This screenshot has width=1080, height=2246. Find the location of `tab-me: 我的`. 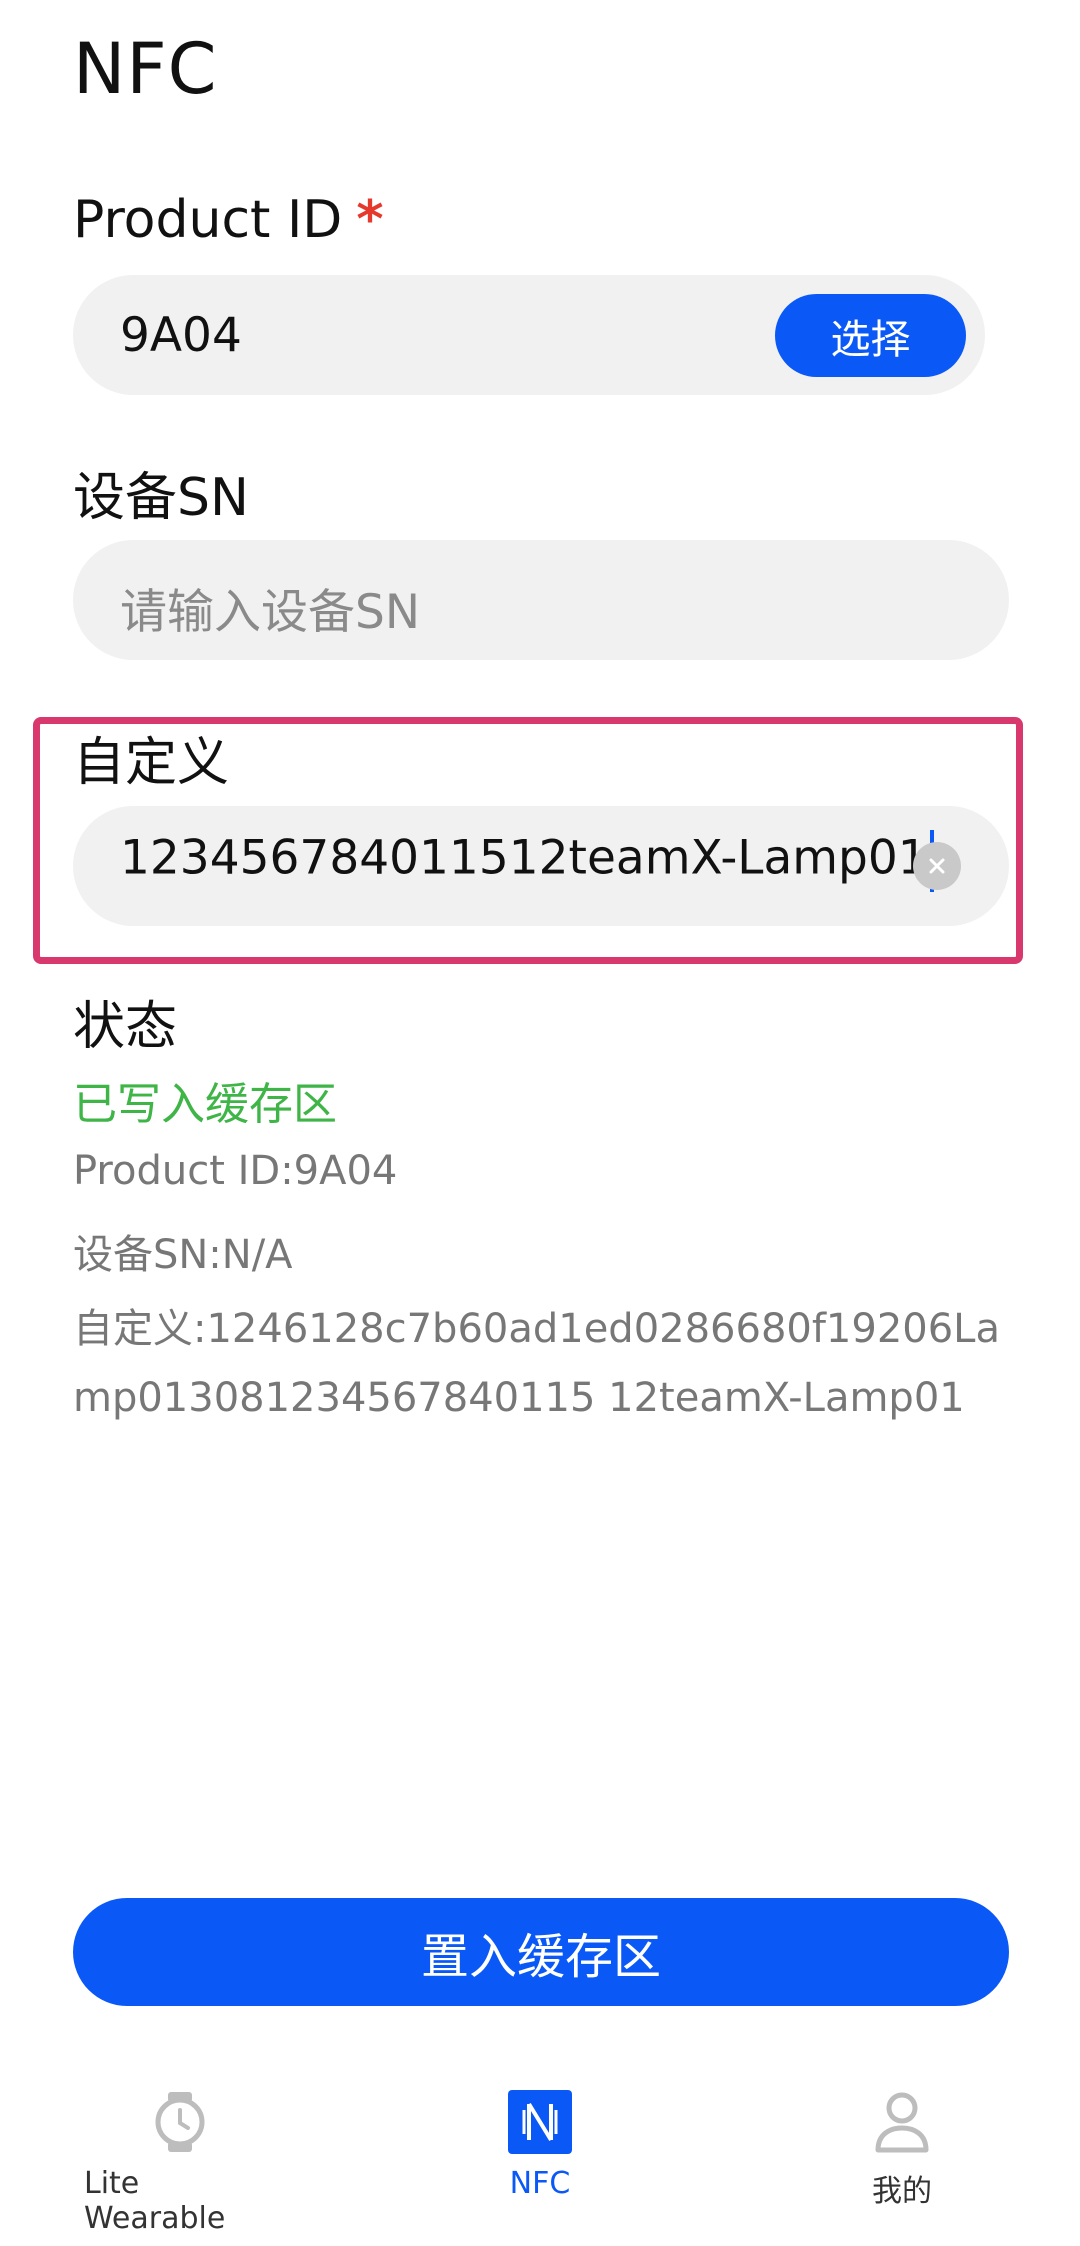

tab-me: 我的 is located at coordinates (902, 2150).